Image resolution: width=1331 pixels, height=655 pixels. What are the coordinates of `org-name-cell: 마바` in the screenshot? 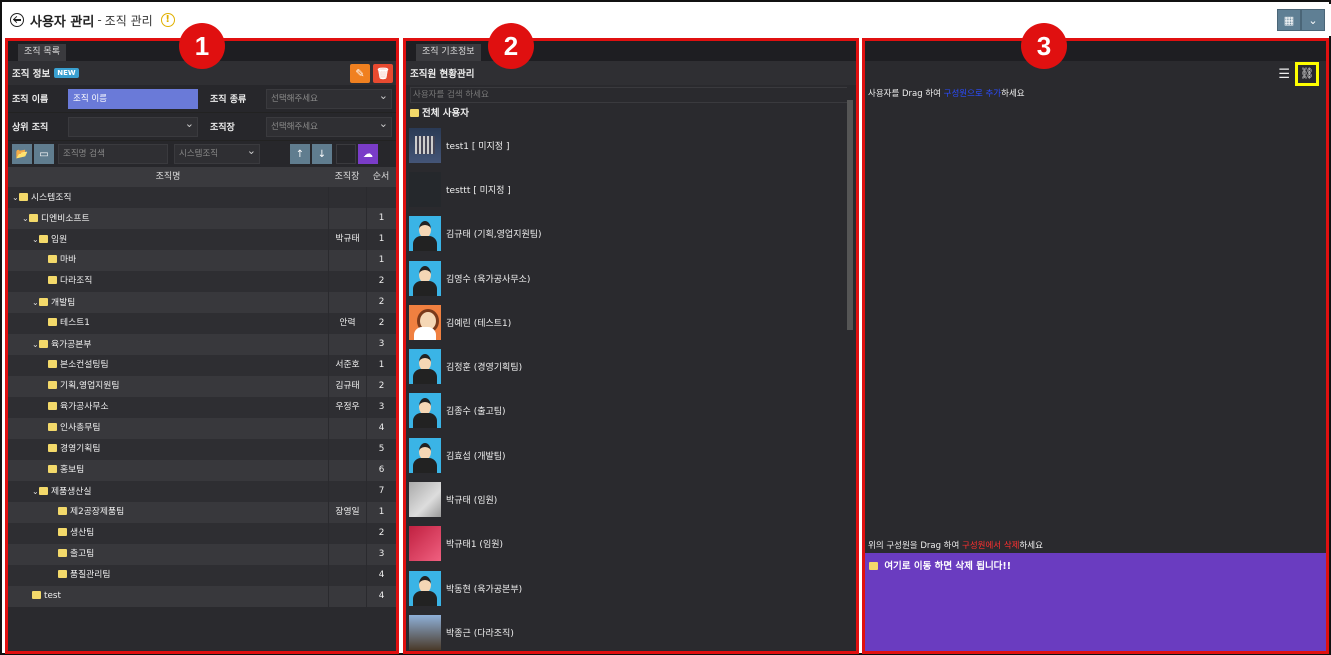 It's located at (168, 260).